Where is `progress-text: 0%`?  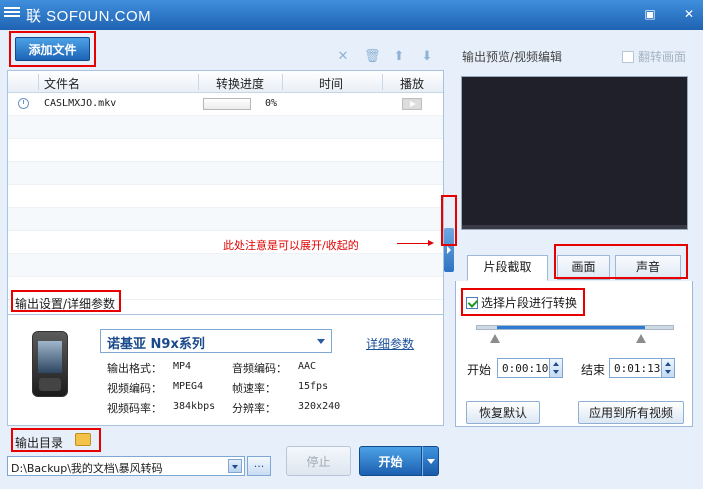 progress-text: 0% is located at coordinates (271, 103).